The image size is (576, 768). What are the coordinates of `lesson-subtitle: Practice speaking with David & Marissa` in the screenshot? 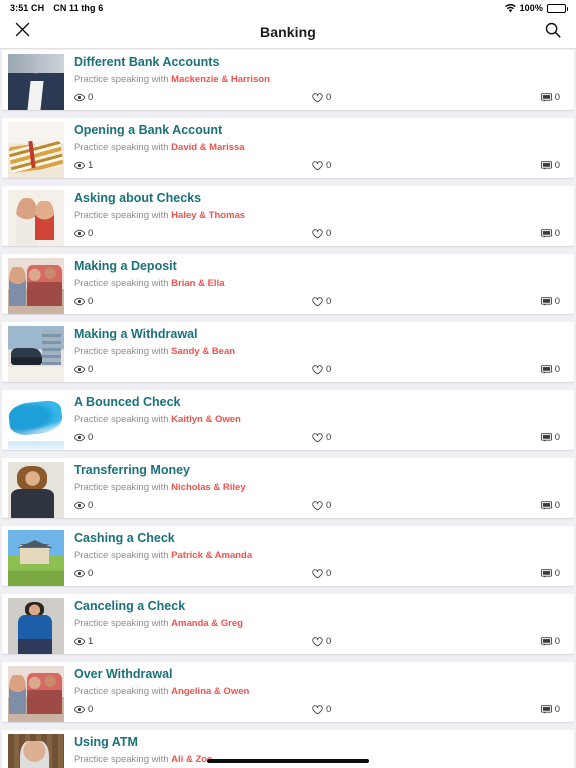 It's located at (321, 147).